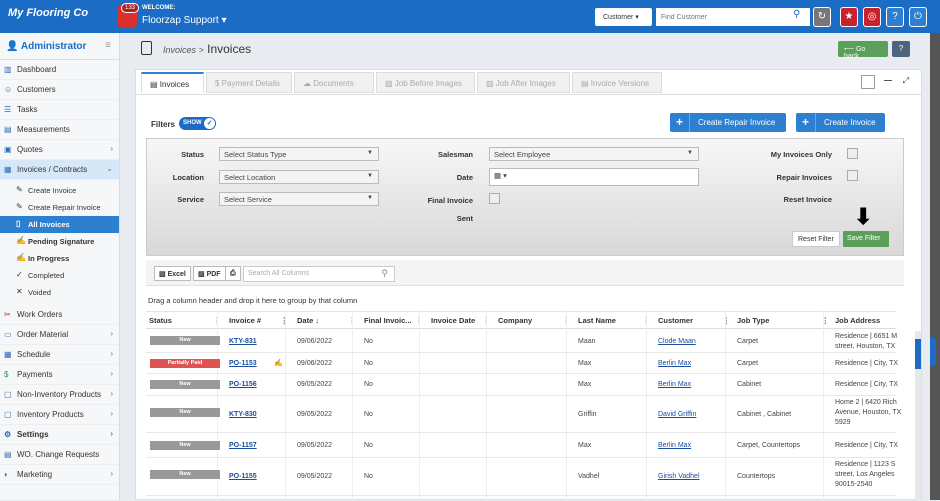  I want to click on expand-icon: ⤢, so click(906, 82).